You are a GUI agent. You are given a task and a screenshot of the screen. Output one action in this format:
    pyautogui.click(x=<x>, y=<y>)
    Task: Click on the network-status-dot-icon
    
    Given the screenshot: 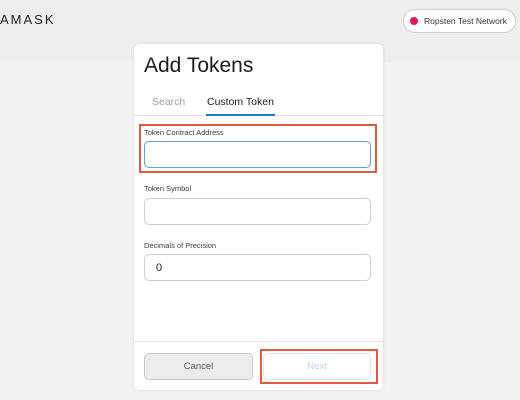 What is the action you would take?
    pyautogui.click(x=414, y=21)
    